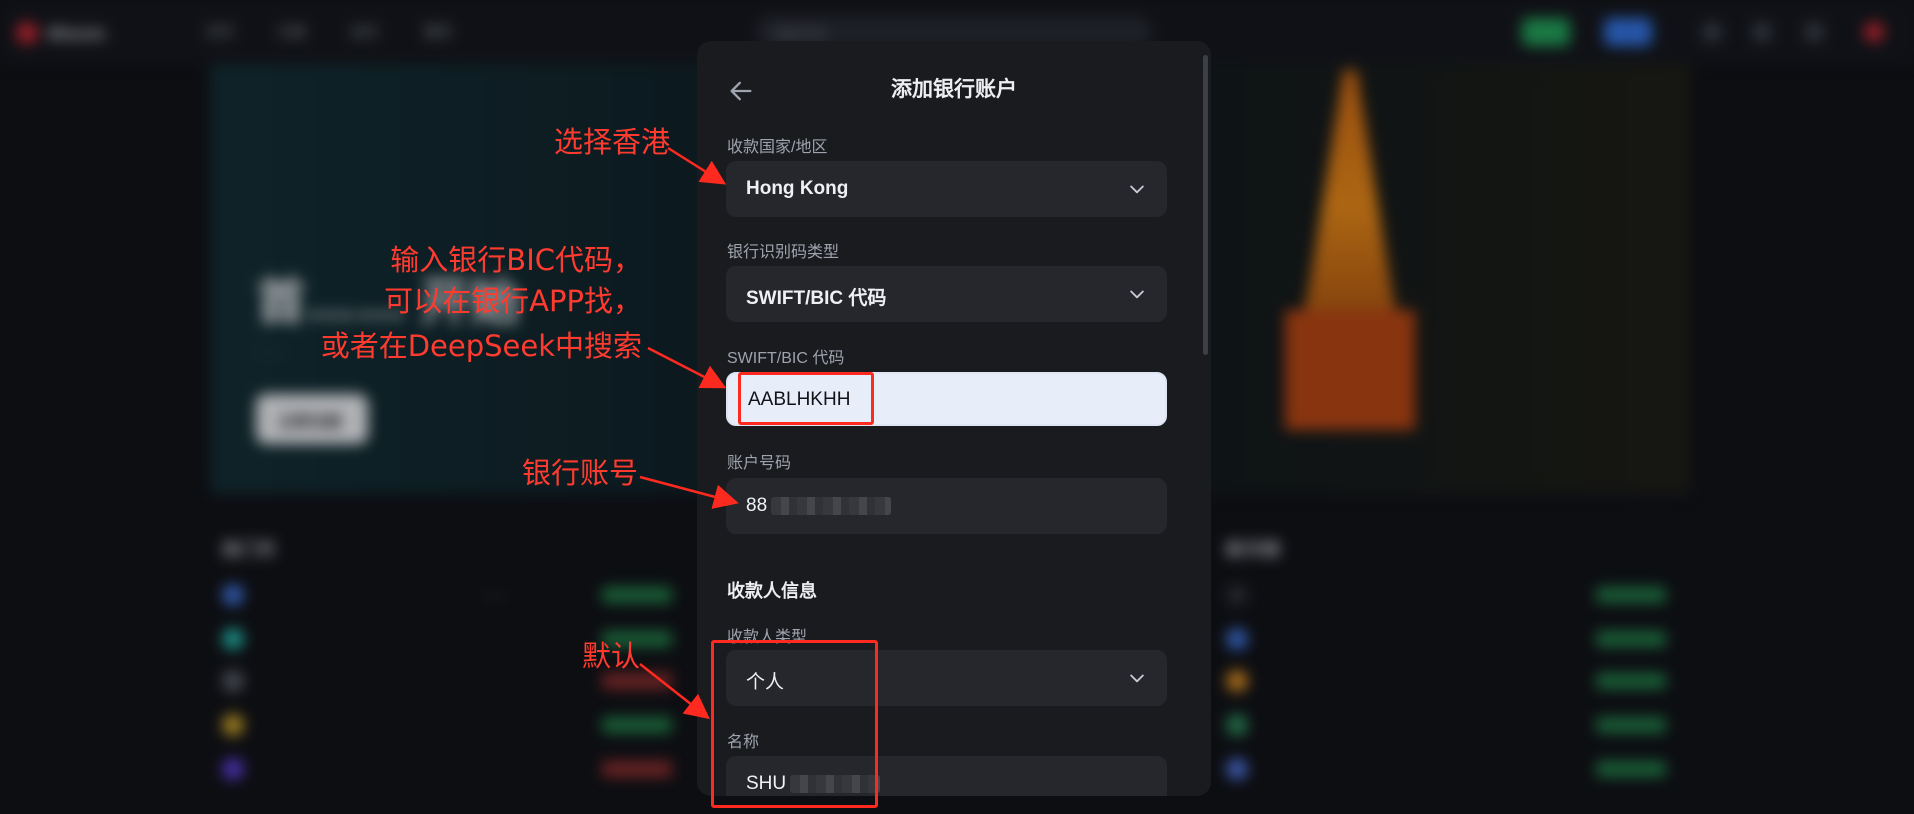  I want to click on country-select: Hong Kong, so click(946, 189).